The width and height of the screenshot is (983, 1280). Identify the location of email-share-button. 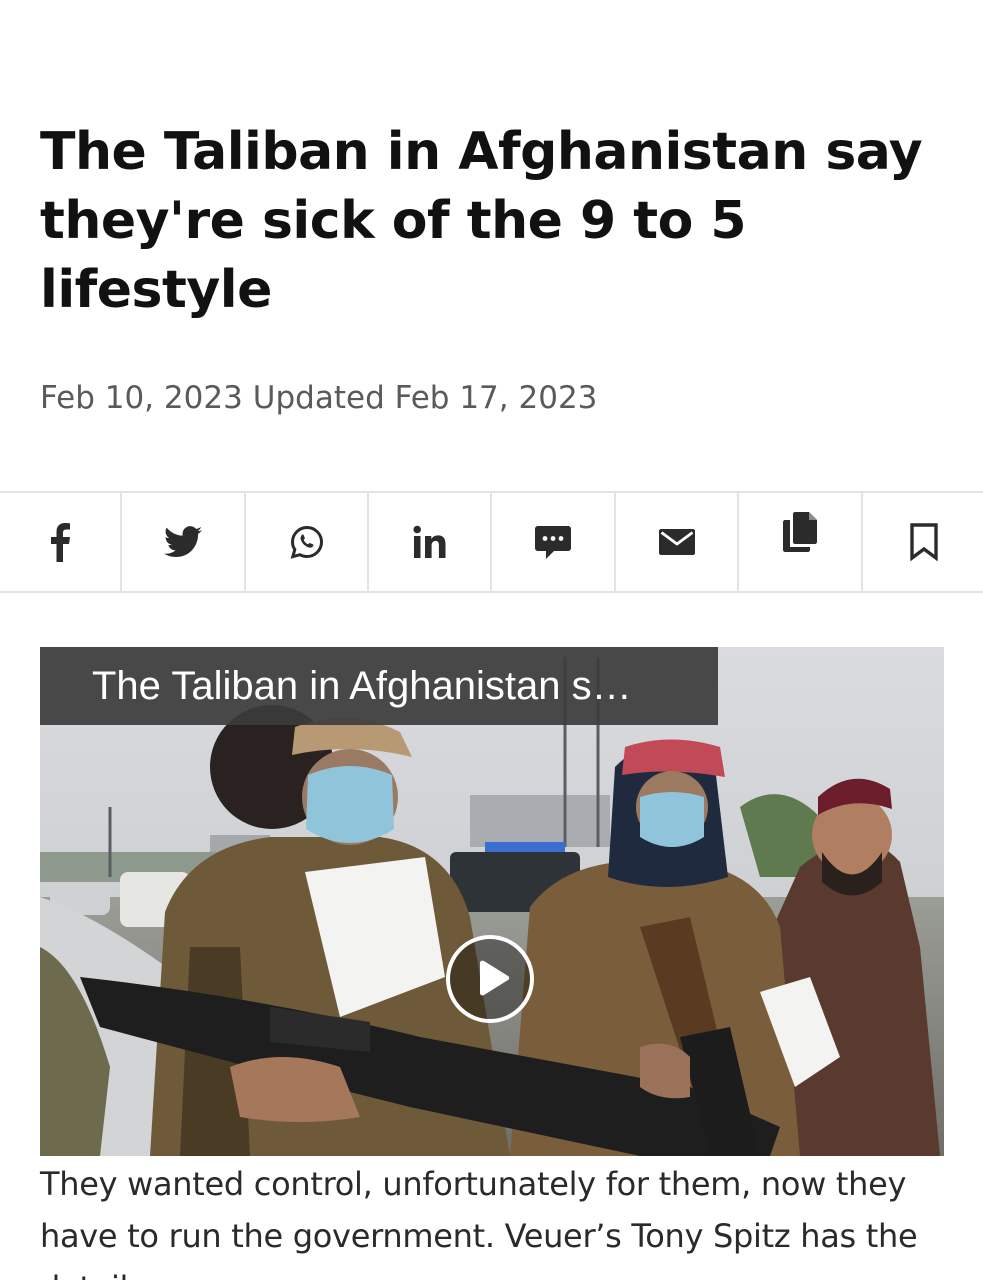
(677, 542).